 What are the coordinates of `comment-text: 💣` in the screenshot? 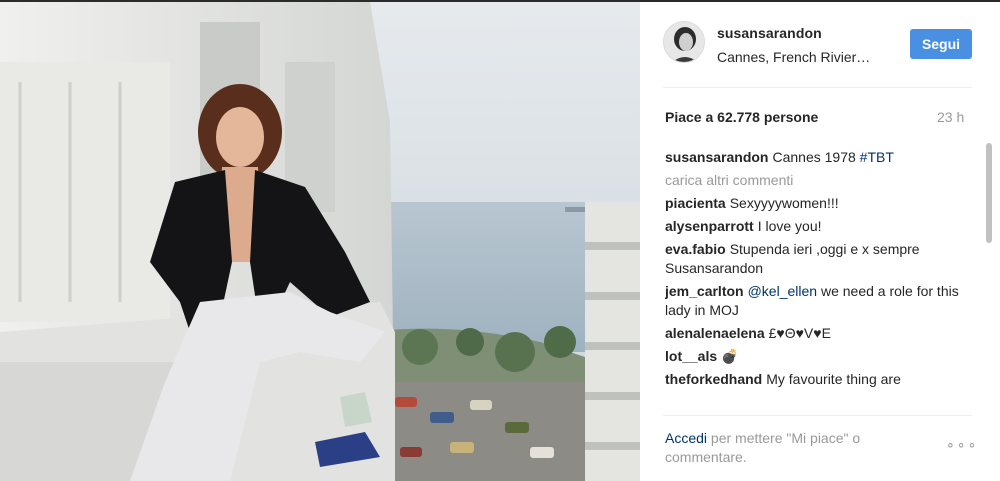 It's located at (730, 356).